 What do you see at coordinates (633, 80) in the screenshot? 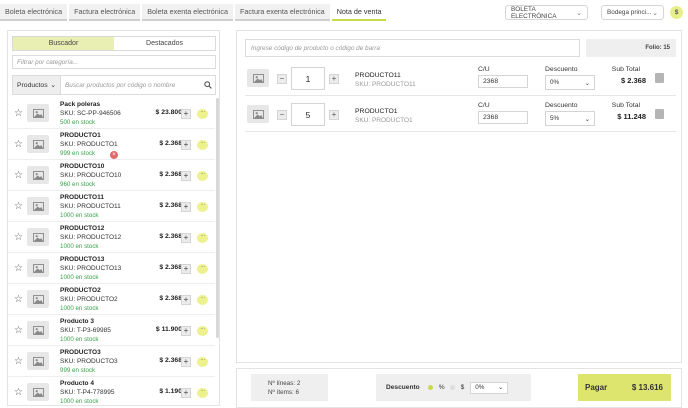
I see `line-subtotal: $ 2.368` at bounding box center [633, 80].